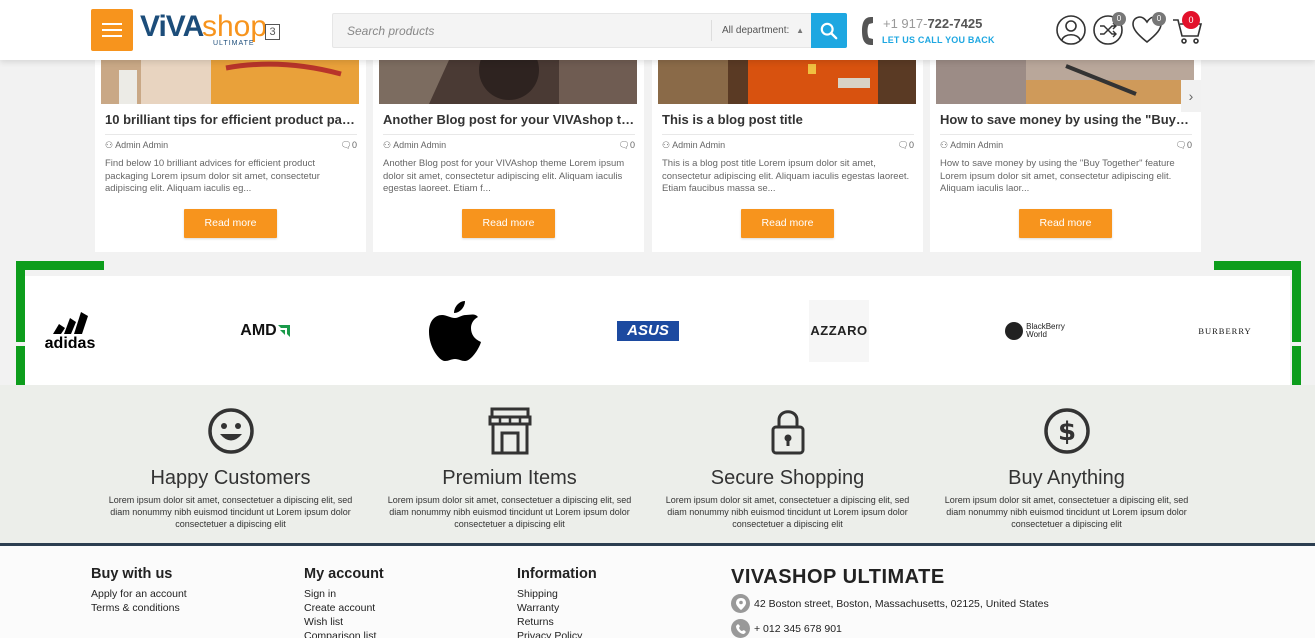 Image resolution: width=1315 pixels, height=638 pixels. What do you see at coordinates (231, 431) in the screenshot?
I see `smiley-icon` at bounding box center [231, 431].